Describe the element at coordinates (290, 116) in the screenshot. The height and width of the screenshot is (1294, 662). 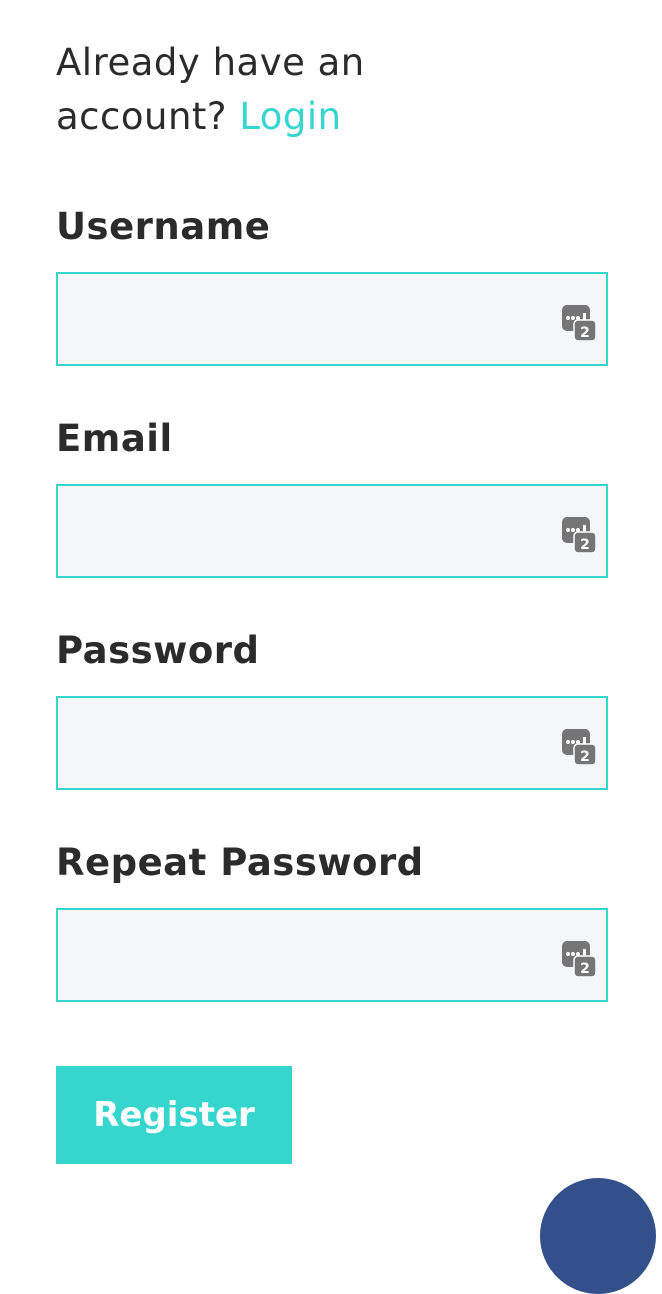
I see `login-link: Login` at that location.